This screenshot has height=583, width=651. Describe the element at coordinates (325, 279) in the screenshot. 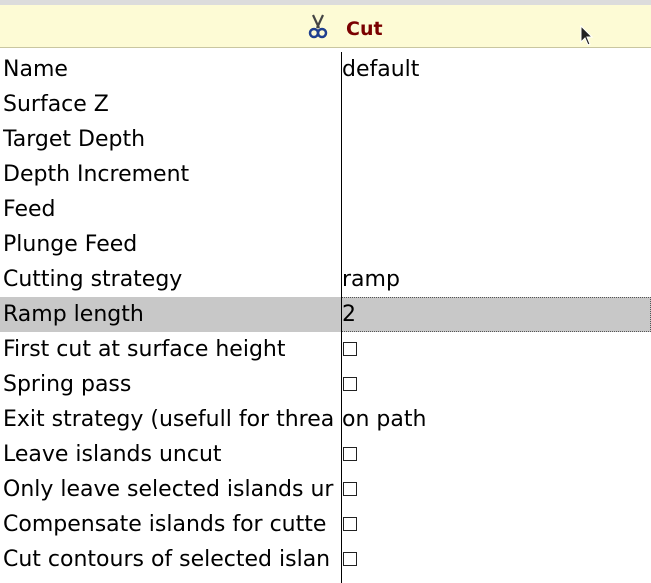

I see `property-row: Cutting strategy ramp` at that location.